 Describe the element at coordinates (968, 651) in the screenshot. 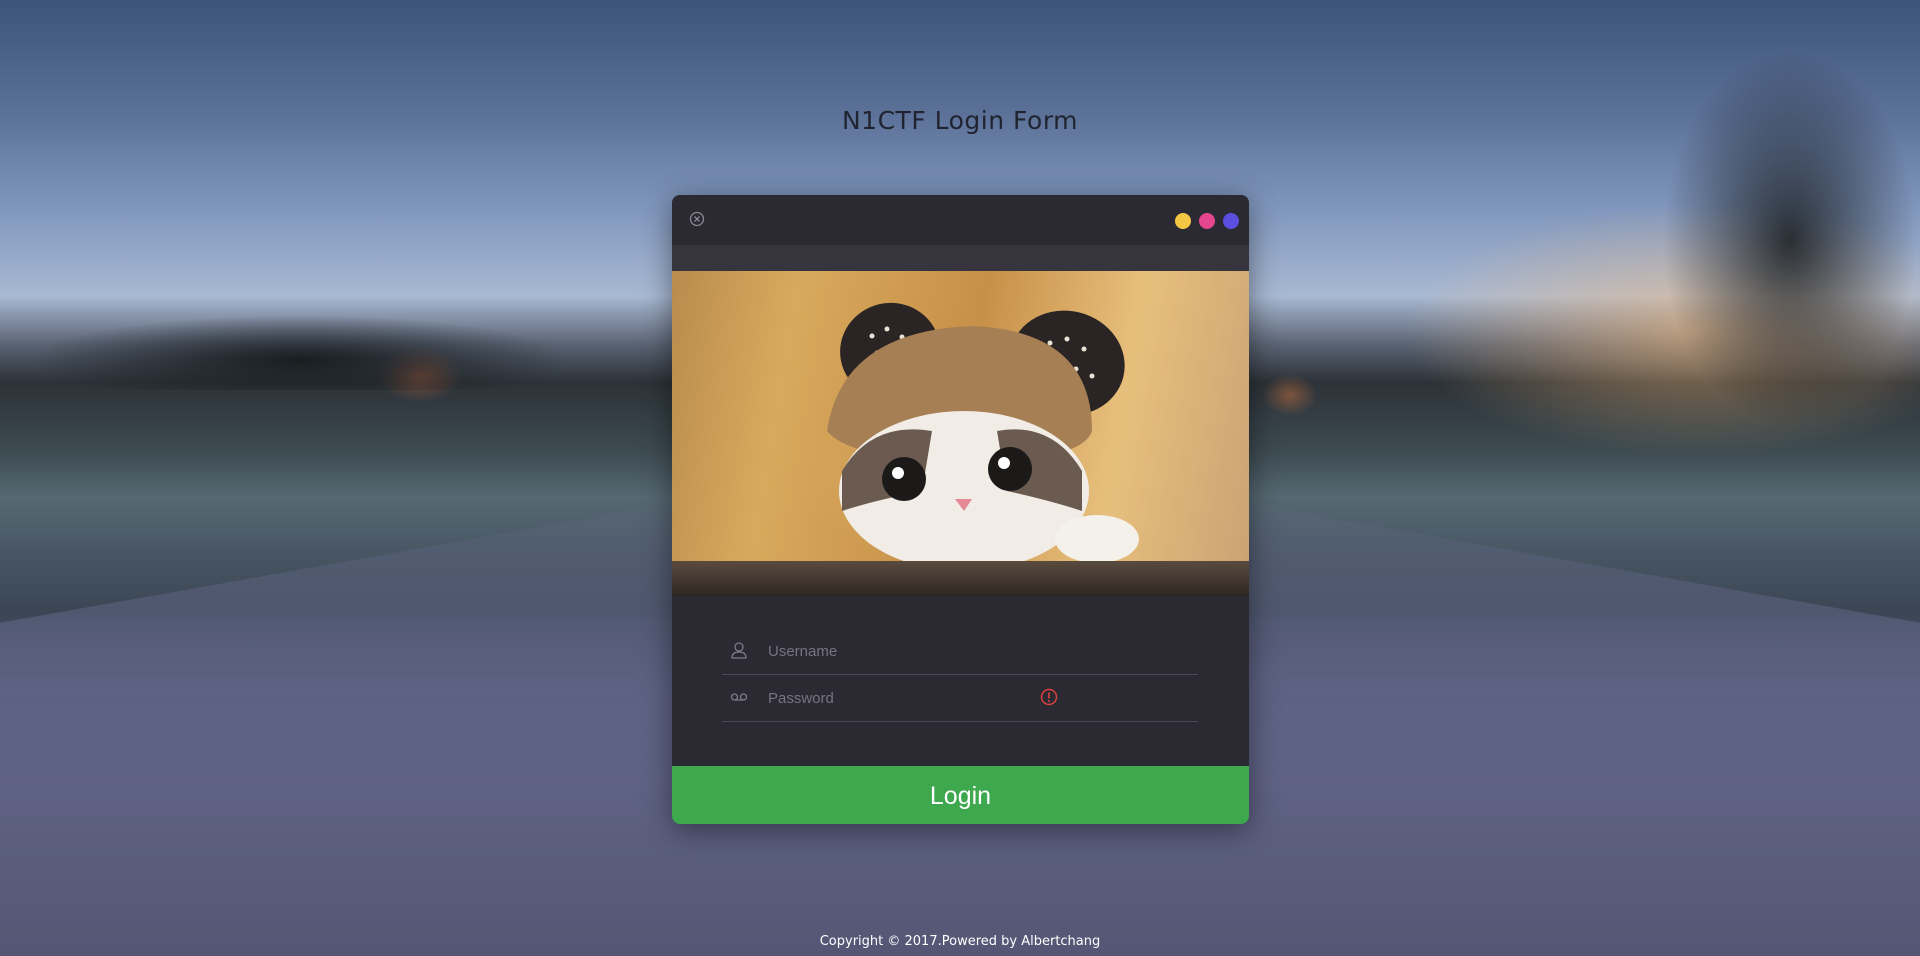

I see `username-input` at that location.